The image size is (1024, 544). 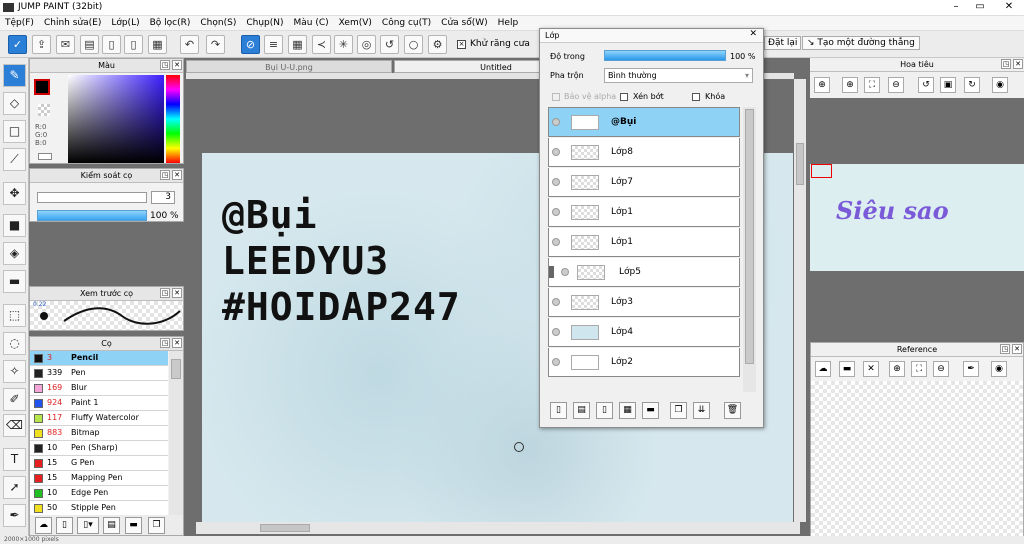 I want to click on menu-item: Màu (C), so click(x=311, y=23).